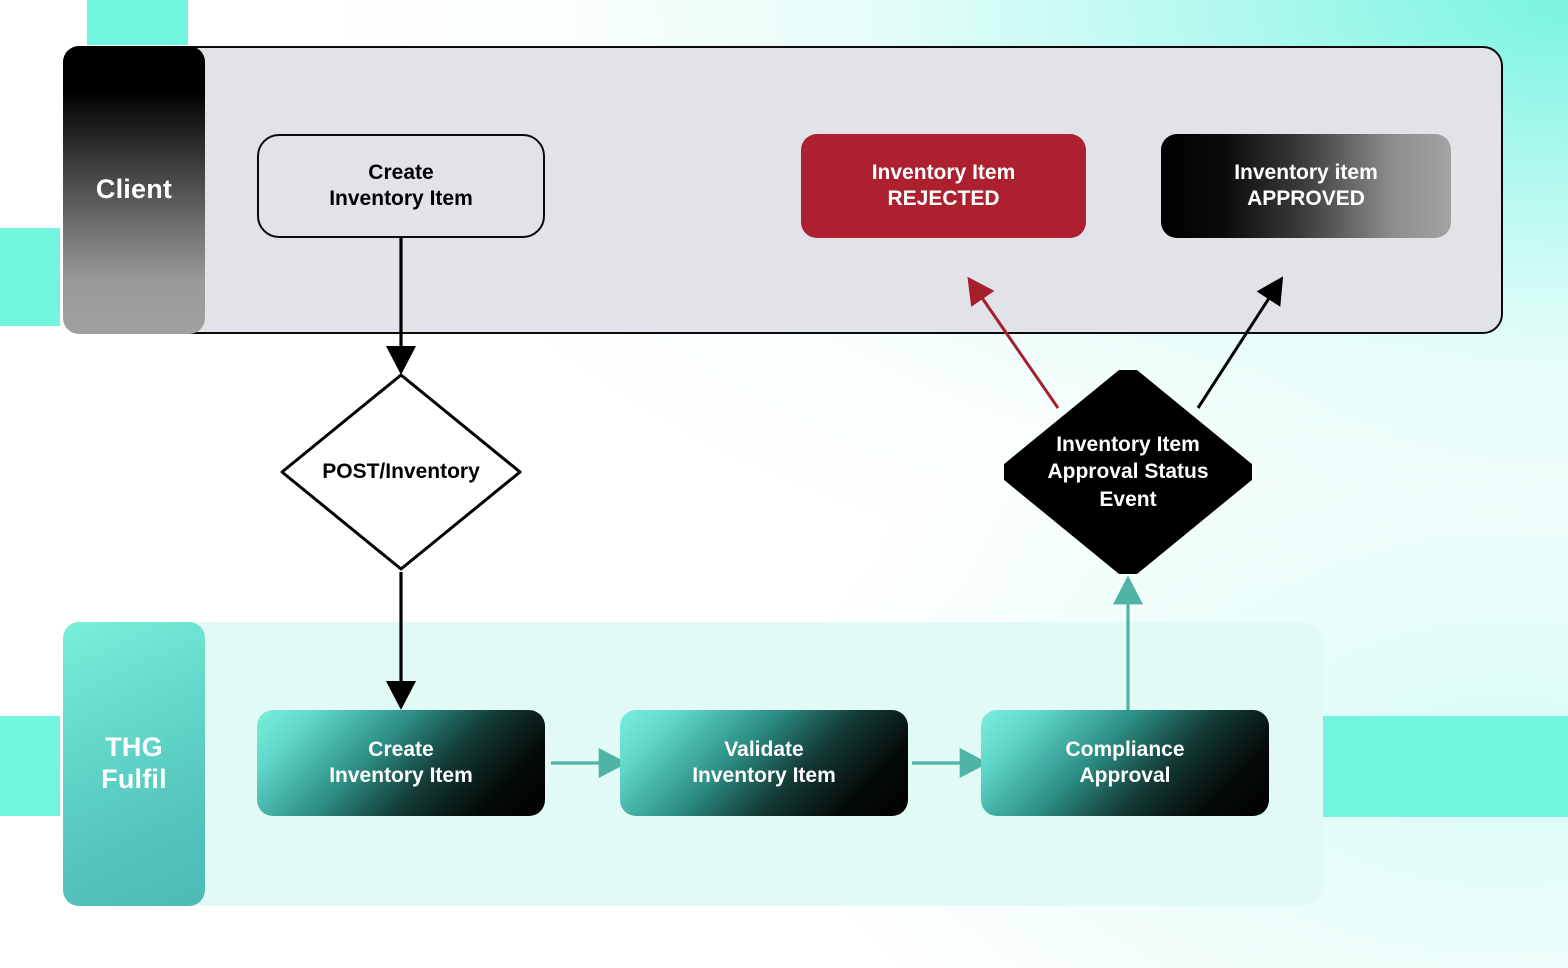 The width and height of the screenshot is (1568, 968). I want to click on inventory-item-rejected-line2: REJECTED, so click(943, 198).